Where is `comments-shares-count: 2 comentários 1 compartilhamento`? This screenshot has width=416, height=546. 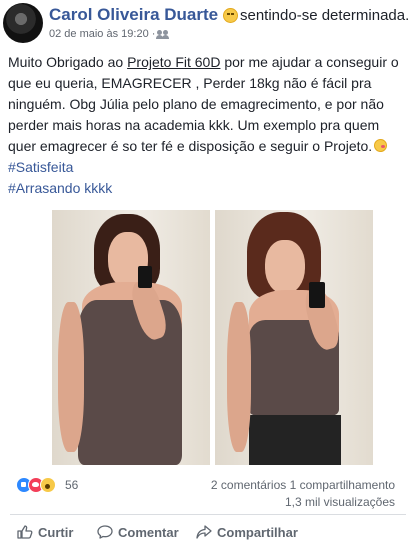
comments-shares-count: 2 comentários 1 compartilhamento is located at coordinates (303, 485).